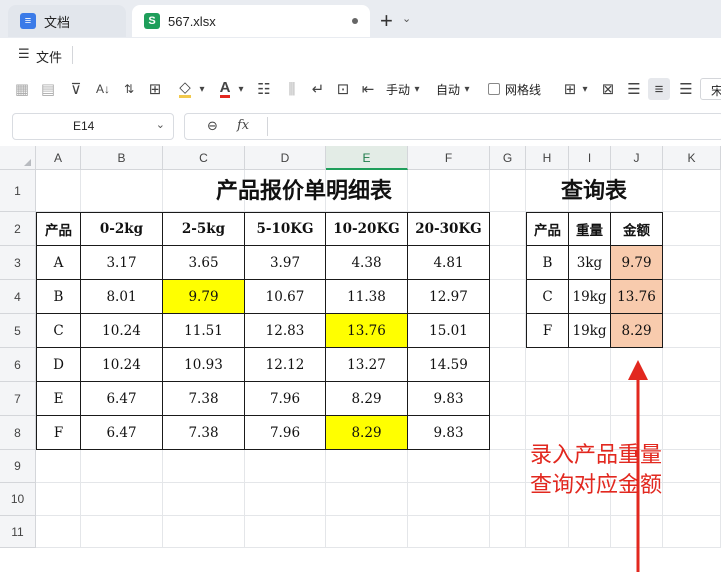  I want to click on column-header-j: J, so click(637, 158).